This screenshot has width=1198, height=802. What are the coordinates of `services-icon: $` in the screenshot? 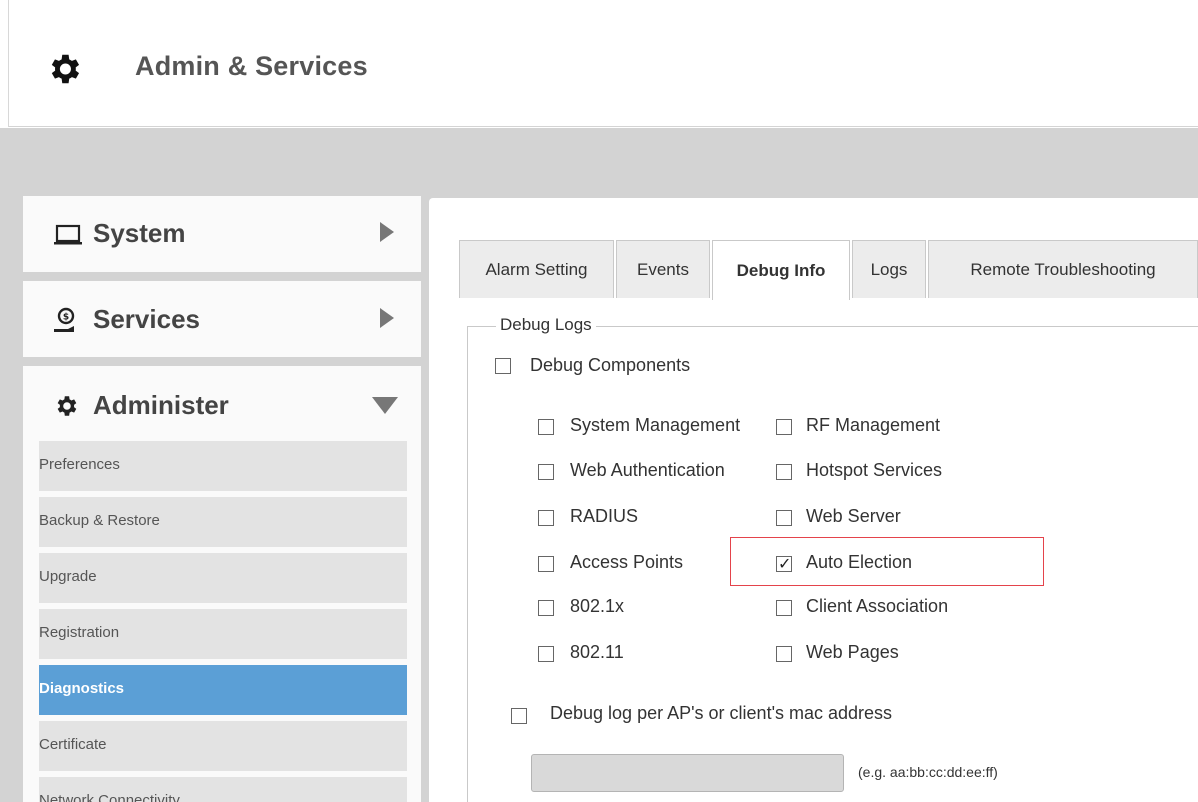 It's located at (64, 319).